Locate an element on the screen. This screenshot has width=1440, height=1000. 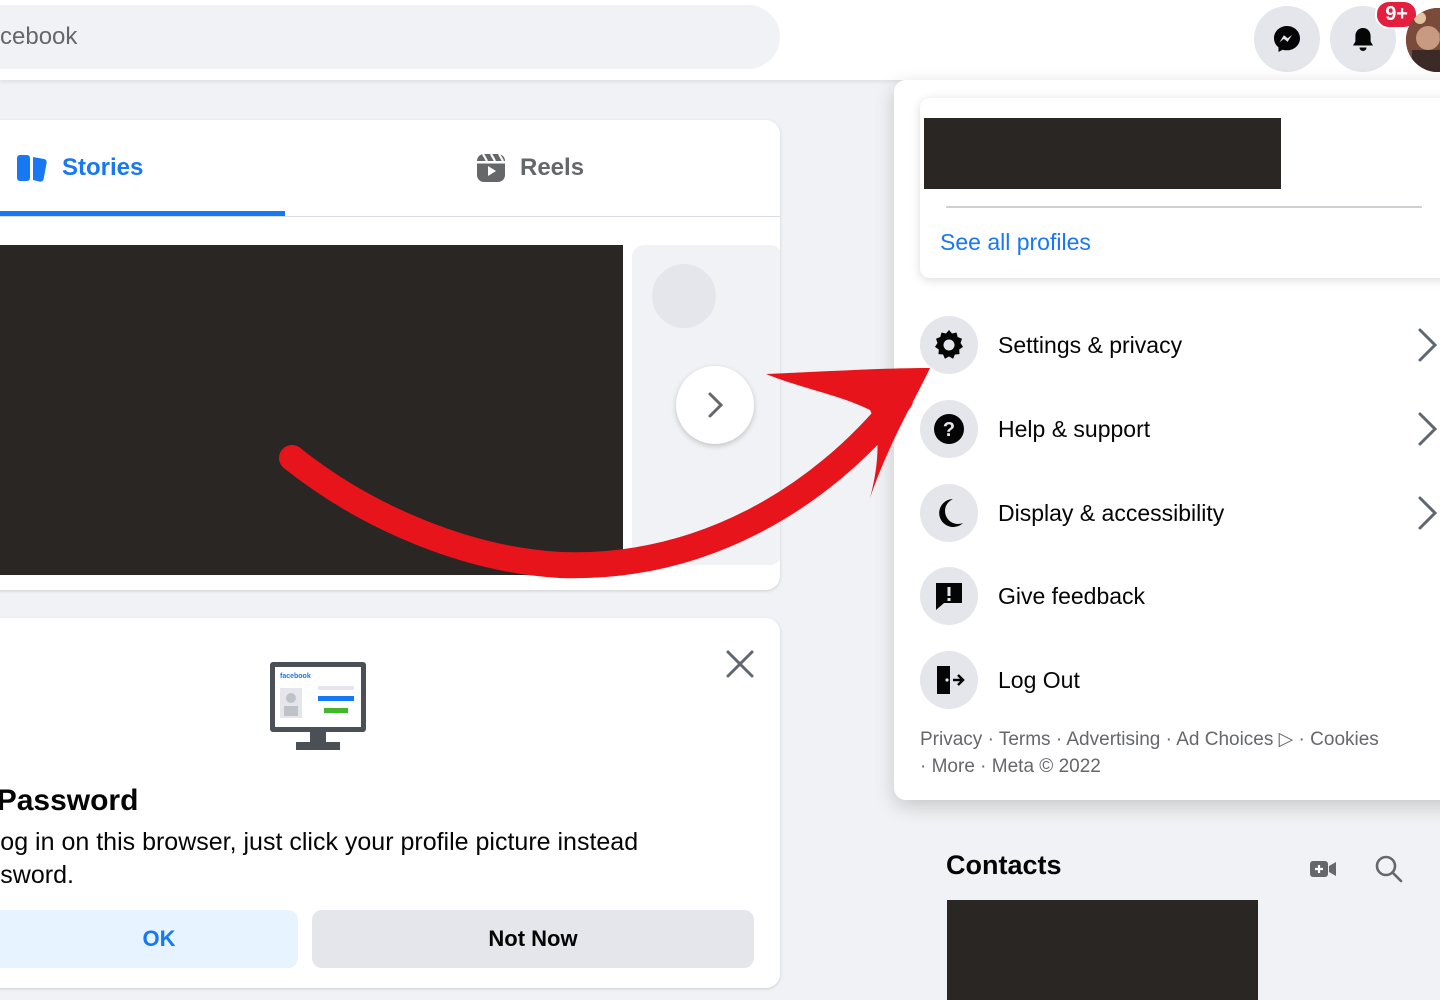
tab-divider is located at coordinates (390, 216).